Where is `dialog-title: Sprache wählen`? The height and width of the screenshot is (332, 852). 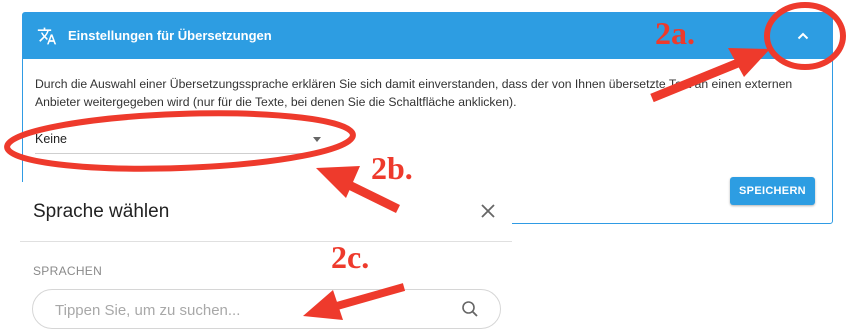 dialog-title: Sprache wählen is located at coordinates (101, 211).